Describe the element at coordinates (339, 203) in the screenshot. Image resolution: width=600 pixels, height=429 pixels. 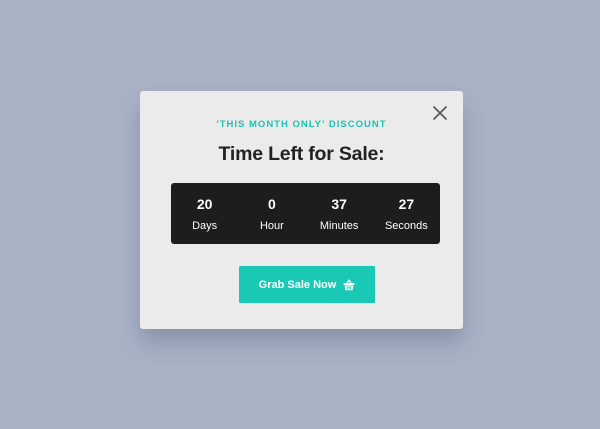
I see `countdown-minutes-value: 37` at that location.